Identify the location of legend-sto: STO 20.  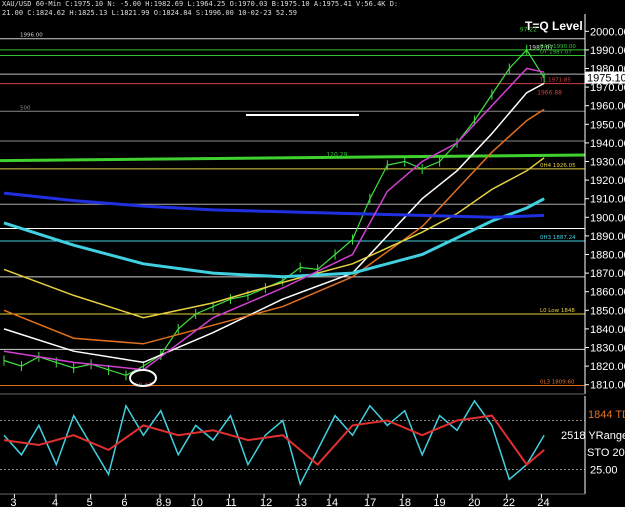
(606, 453).